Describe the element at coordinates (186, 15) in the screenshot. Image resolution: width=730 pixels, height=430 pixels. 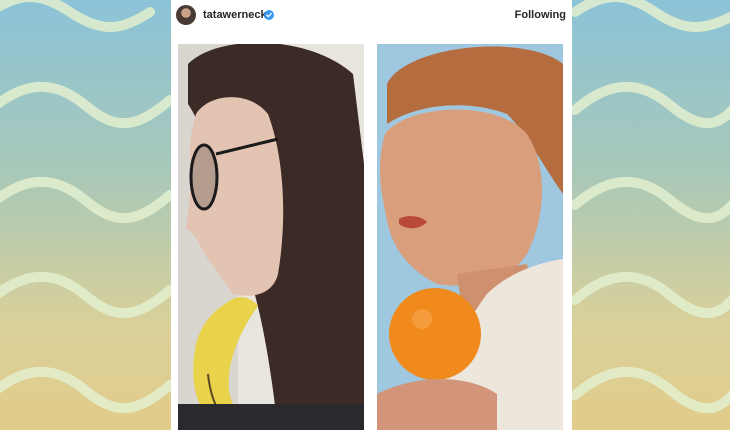
I see `avatar` at that location.